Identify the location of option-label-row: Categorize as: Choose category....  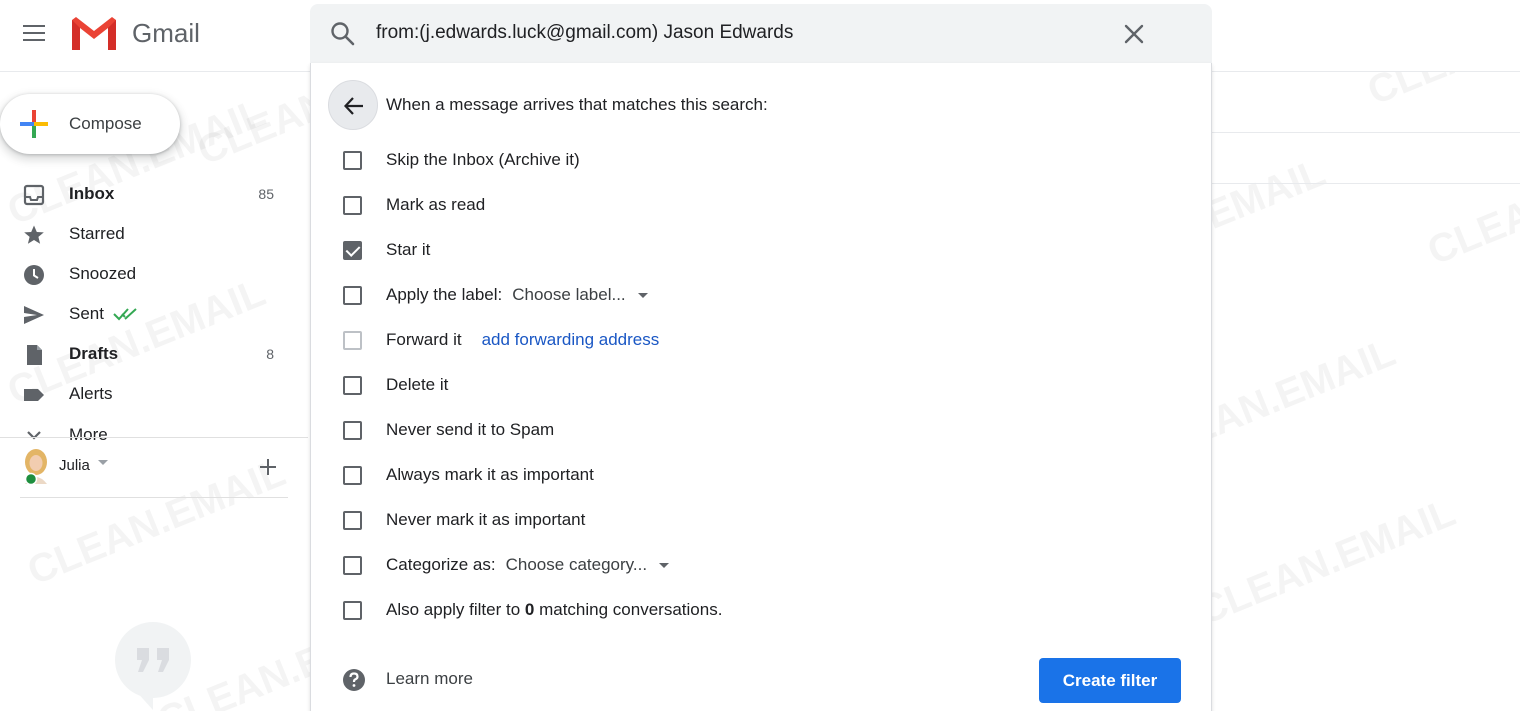
(528, 565).